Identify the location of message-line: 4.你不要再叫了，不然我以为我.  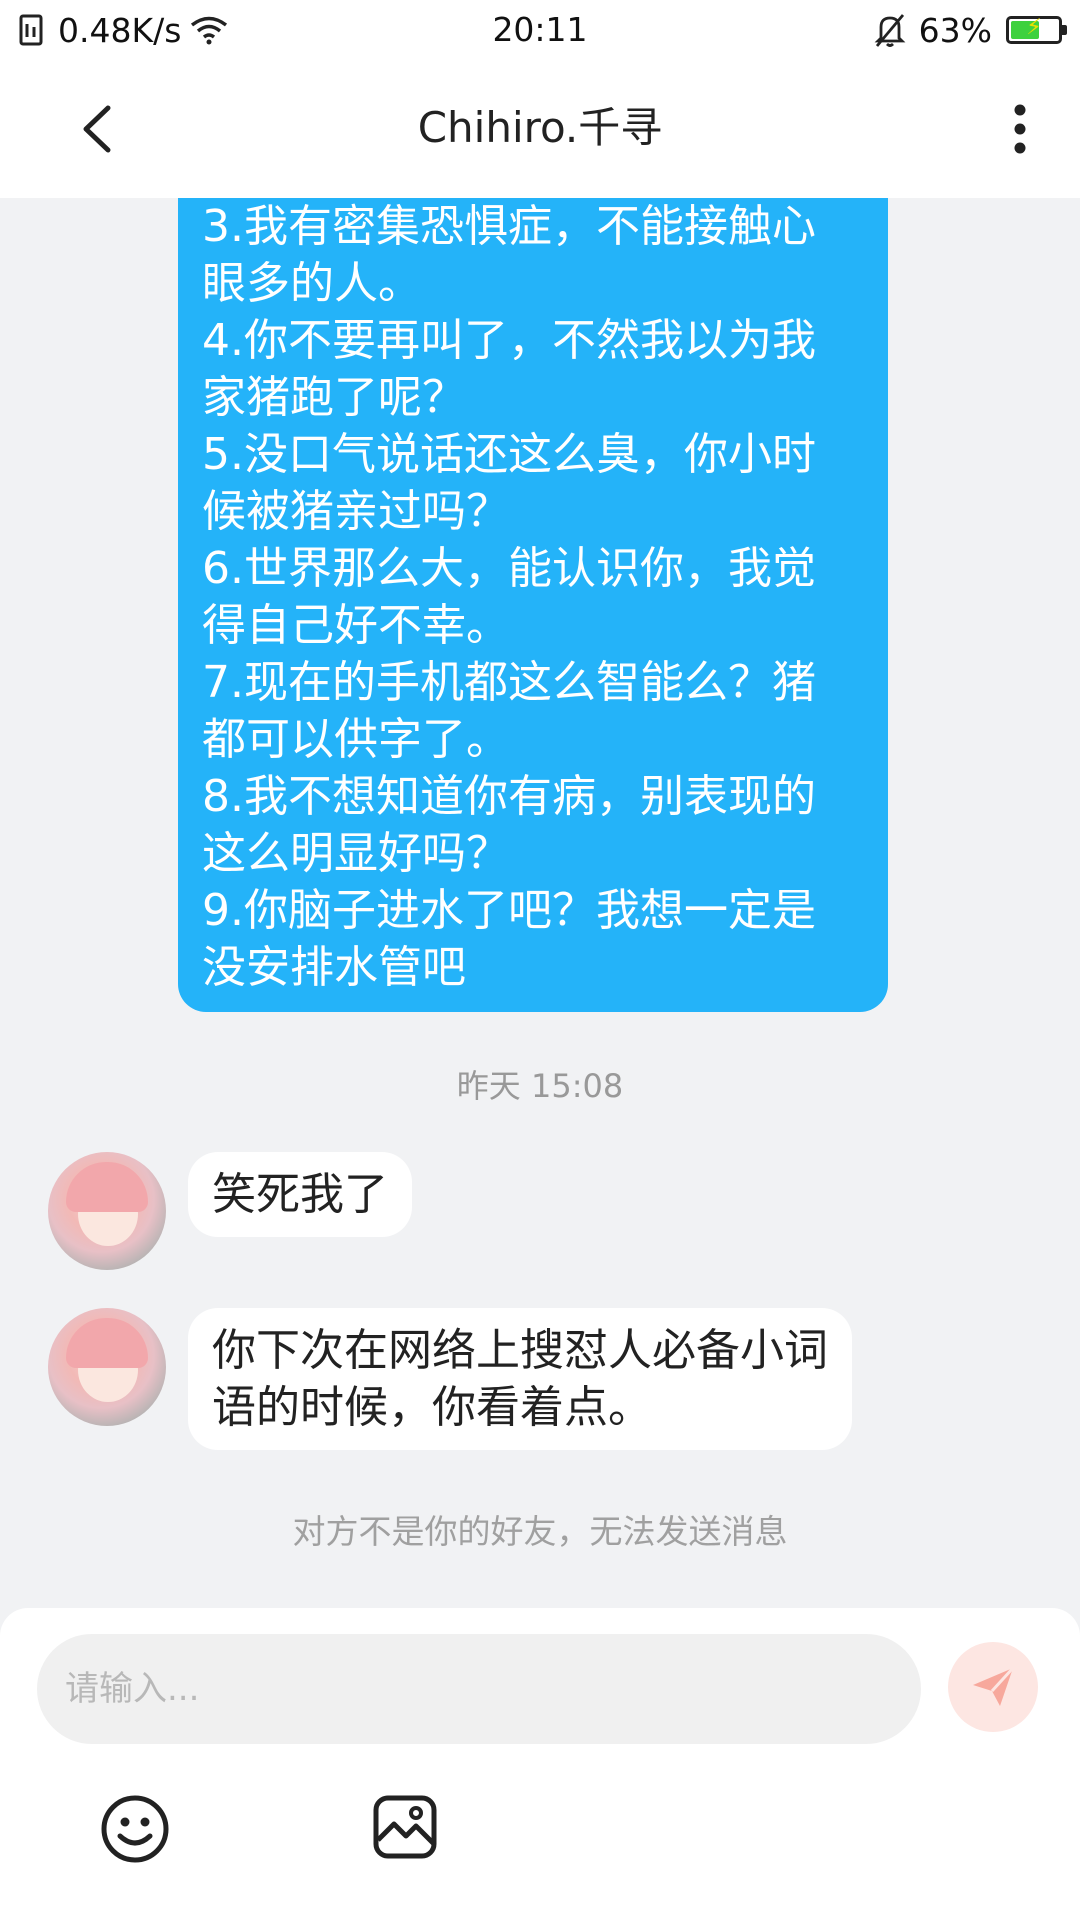
(509, 340).